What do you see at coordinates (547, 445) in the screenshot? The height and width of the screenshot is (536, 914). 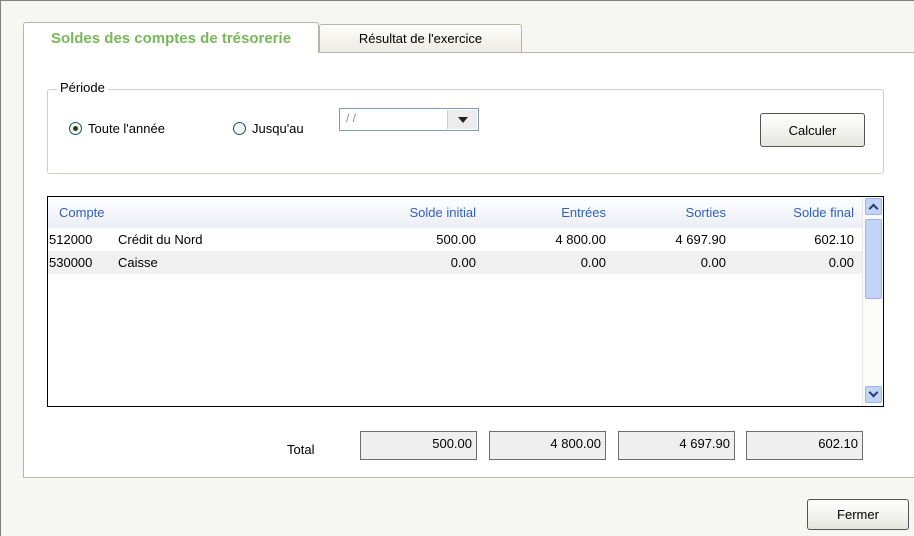 I see `total-entrees: 4 800.00` at bounding box center [547, 445].